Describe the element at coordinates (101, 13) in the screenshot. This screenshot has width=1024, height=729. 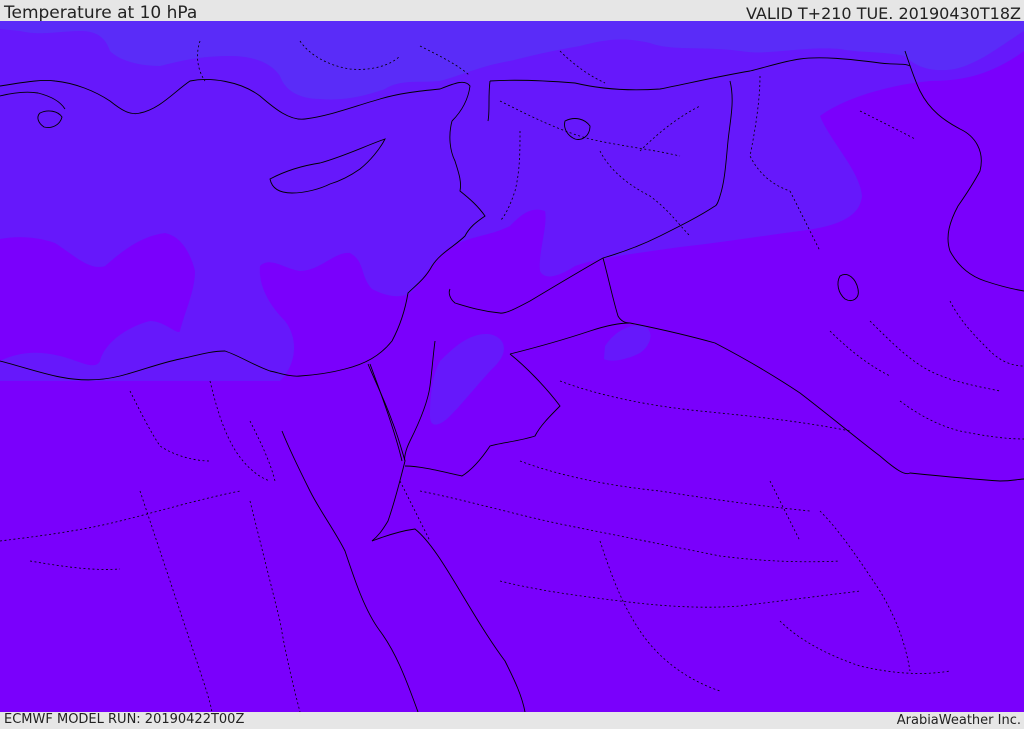
I see `map-title: Temperature at 10 hPa` at that location.